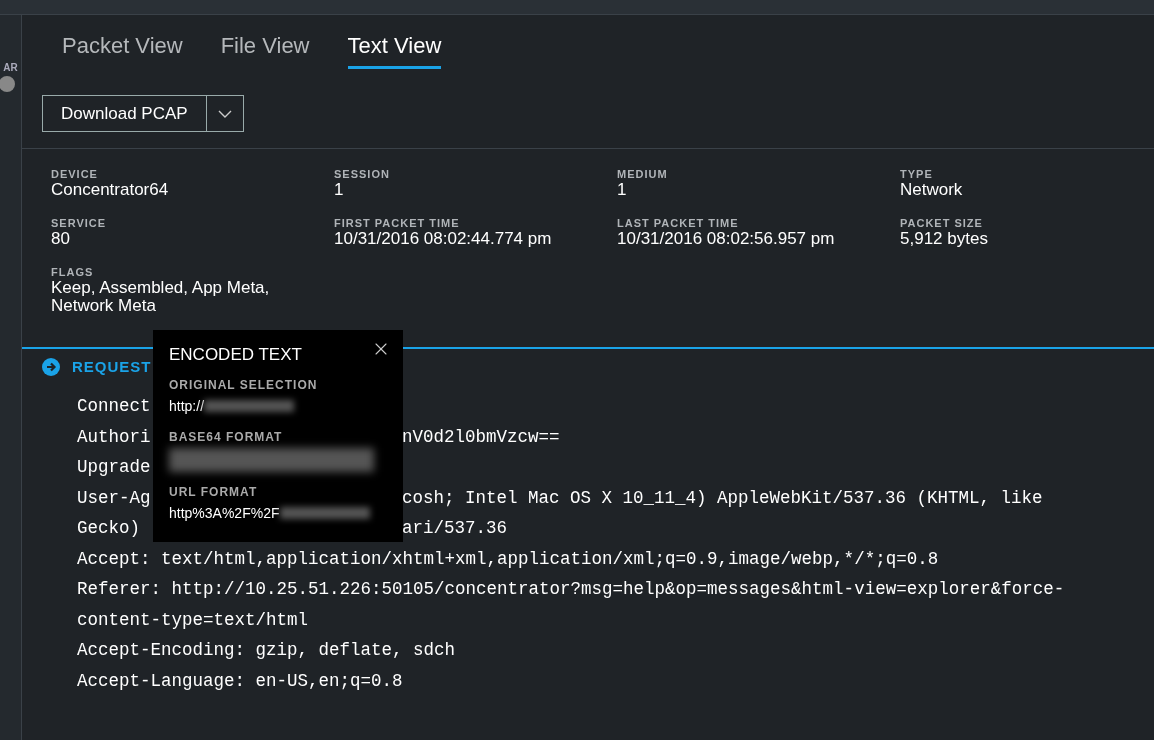 This screenshot has width=1154, height=740. What do you see at coordinates (226, 436) in the screenshot?
I see `field-label: BASE64 FORMAT` at bounding box center [226, 436].